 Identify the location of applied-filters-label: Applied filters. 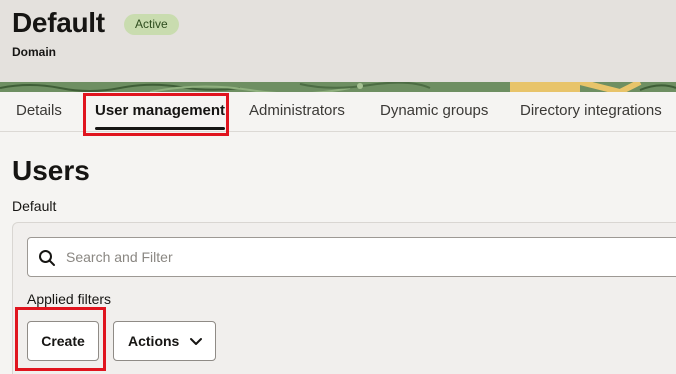
(69, 299).